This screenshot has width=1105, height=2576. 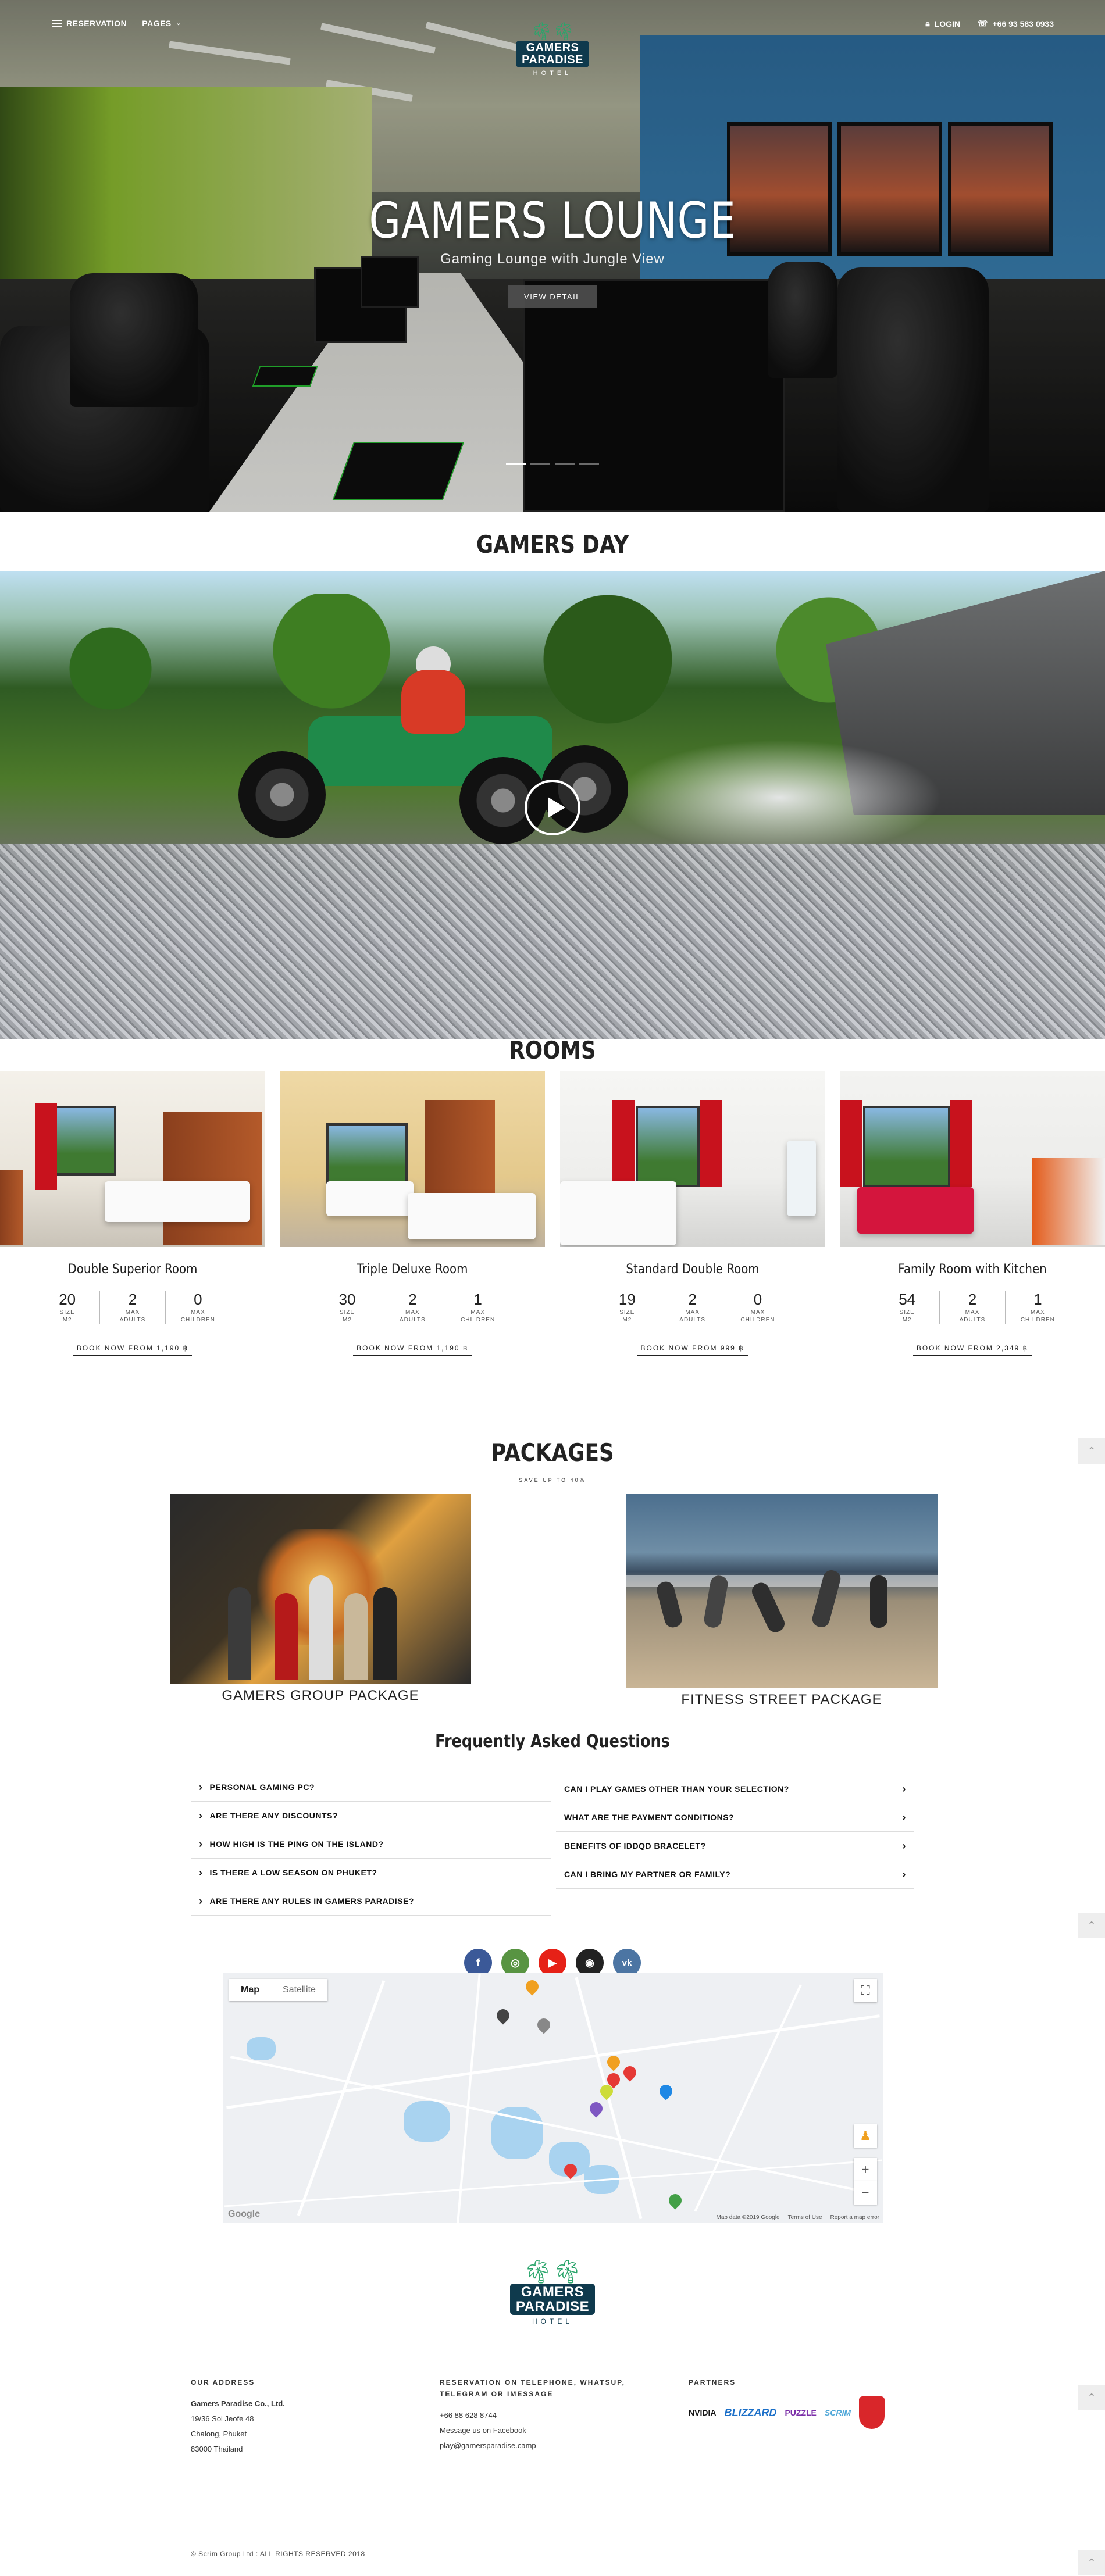 I want to click on book-now-button: BOOK NOW FROM 999 ฿, so click(x=693, y=1350).